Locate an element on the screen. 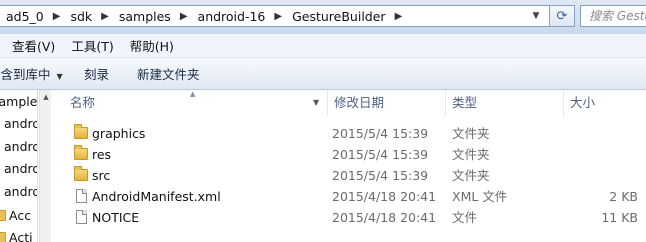 This screenshot has width=646, height=242. file-name: graphics is located at coordinates (119, 133).